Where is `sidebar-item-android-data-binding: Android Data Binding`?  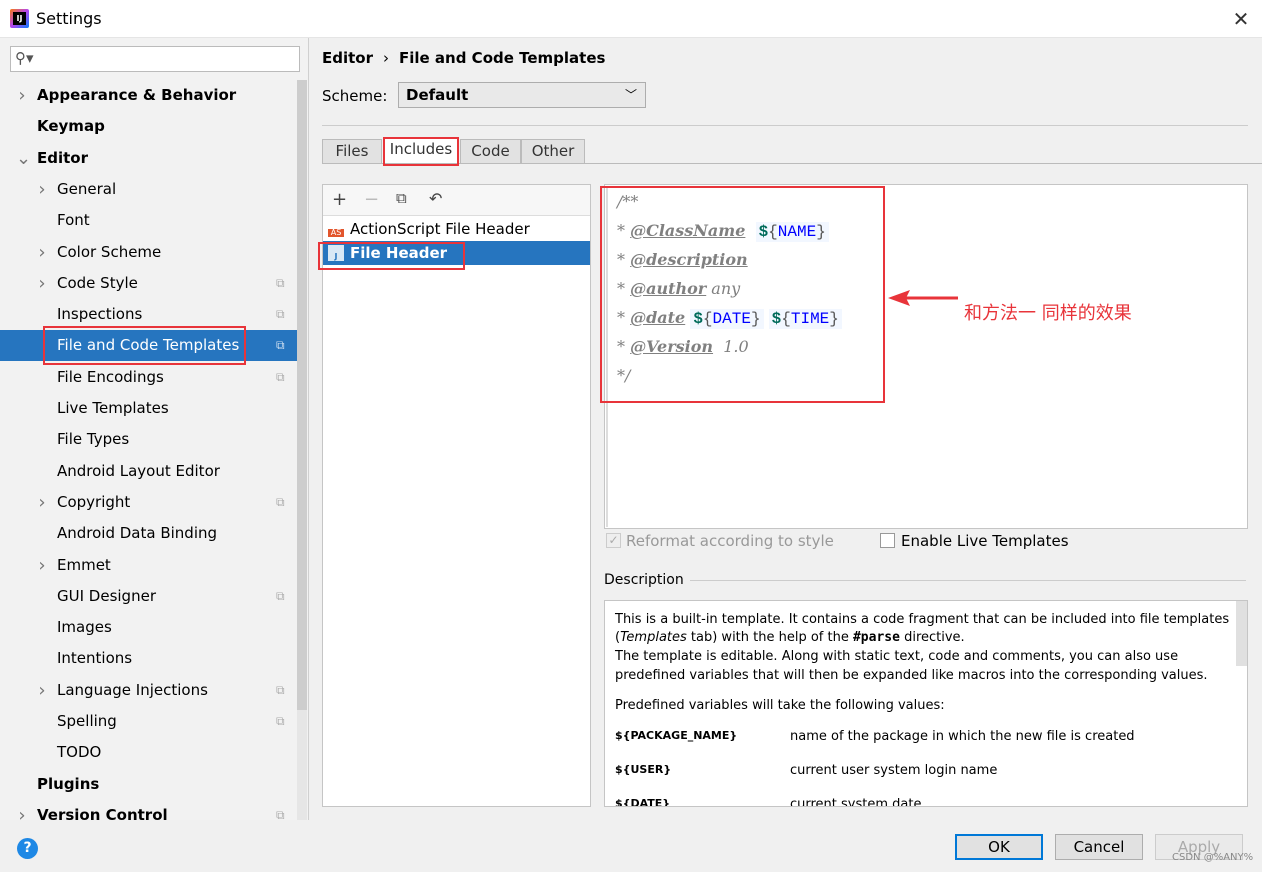
sidebar-item-android-data-binding: Android Data Binding is located at coordinates (148, 533).